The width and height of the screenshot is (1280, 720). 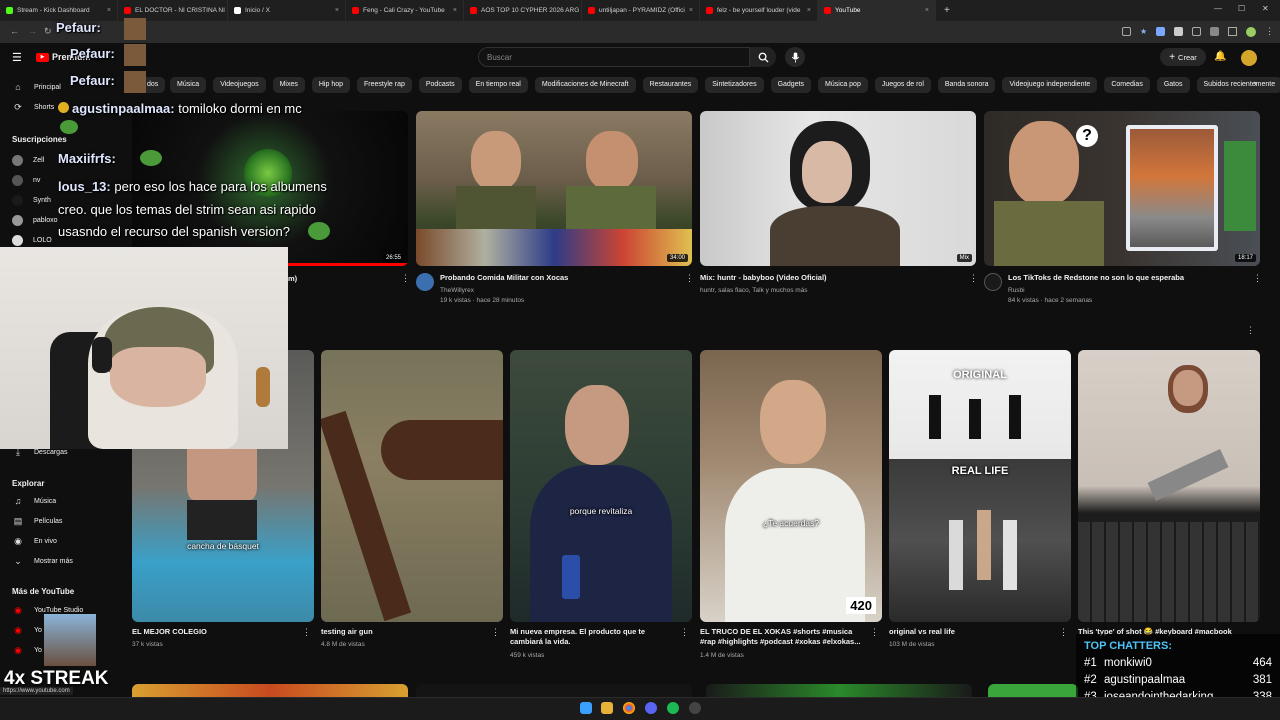 What do you see at coordinates (877, 10) in the screenshot?
I see `browser-tab: YouTube ×` at bounding box center [877, 10].